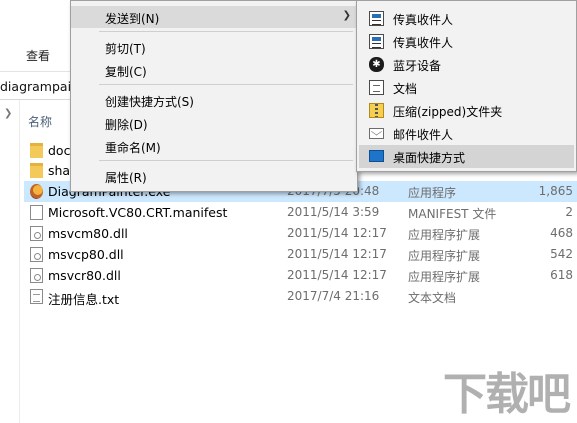 The width and height of the screenshot is (577, 423). I want to click on menu-item-label: 重命名(M), so click(133, 148).